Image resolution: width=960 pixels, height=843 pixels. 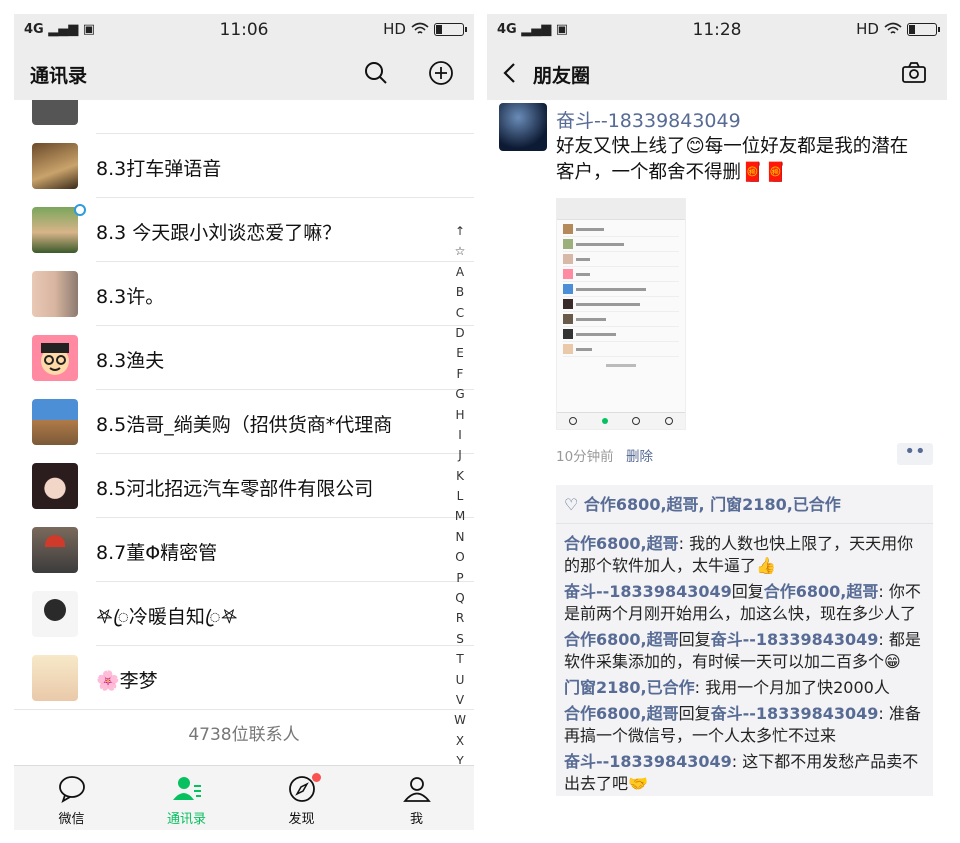 What do you see at coordinates (717, 30) in the screenshot?
I see `status-bar: 4G ▂▄▆ ▣ 11:28 HD` at bounding box center [717, 30].